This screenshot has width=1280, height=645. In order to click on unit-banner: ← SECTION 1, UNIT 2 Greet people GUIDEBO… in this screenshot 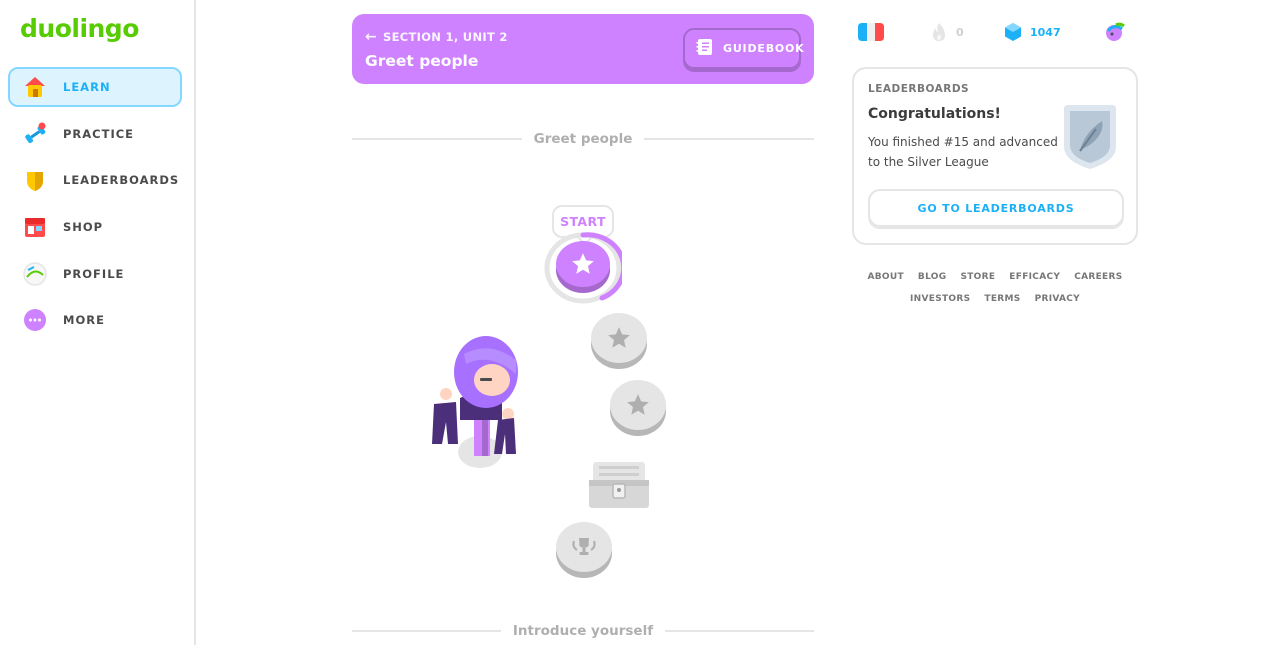, I will do `click(583, 49)`.